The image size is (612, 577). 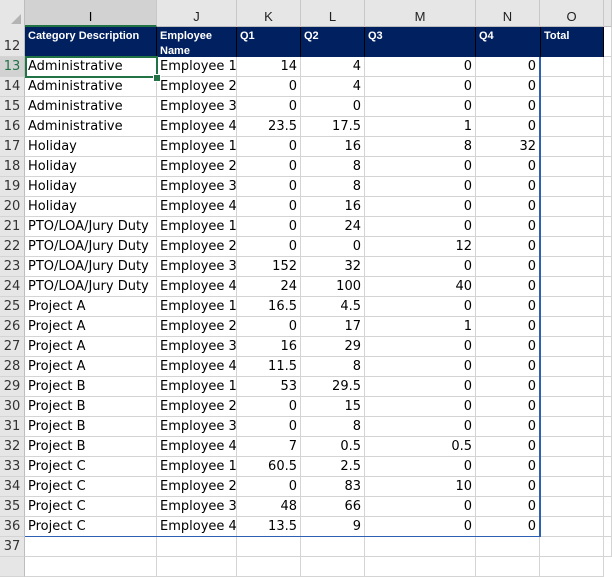 I want to click on cell-q2: 32, so click(x=333, y=267).